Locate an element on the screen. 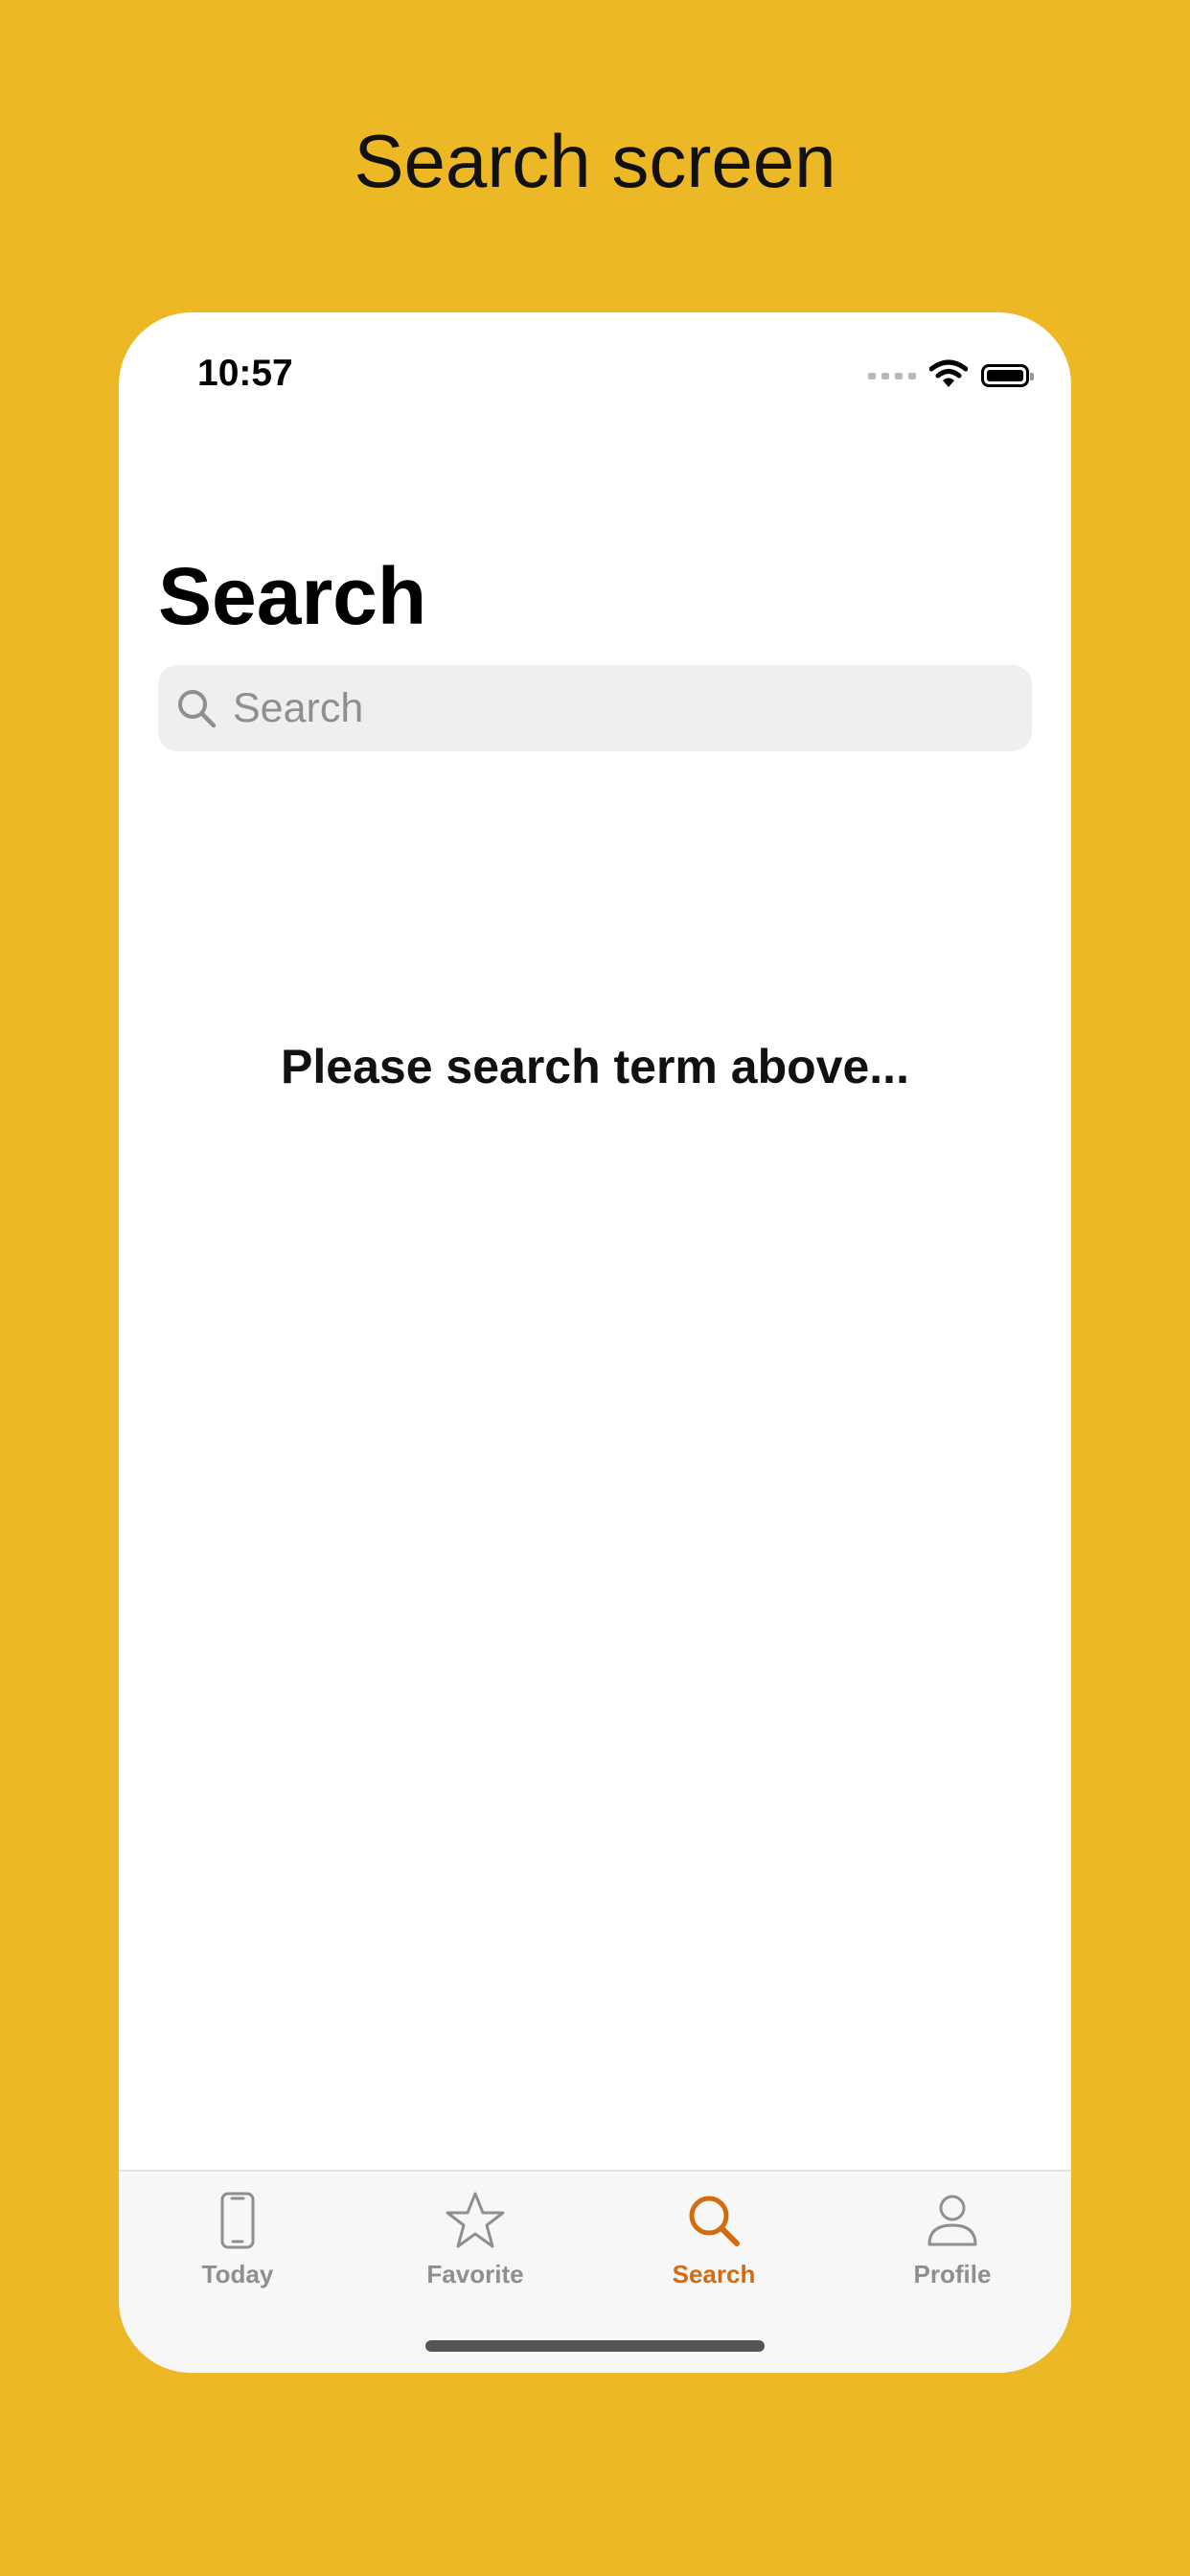  page-title: Search is located at coordinates (293, 596).